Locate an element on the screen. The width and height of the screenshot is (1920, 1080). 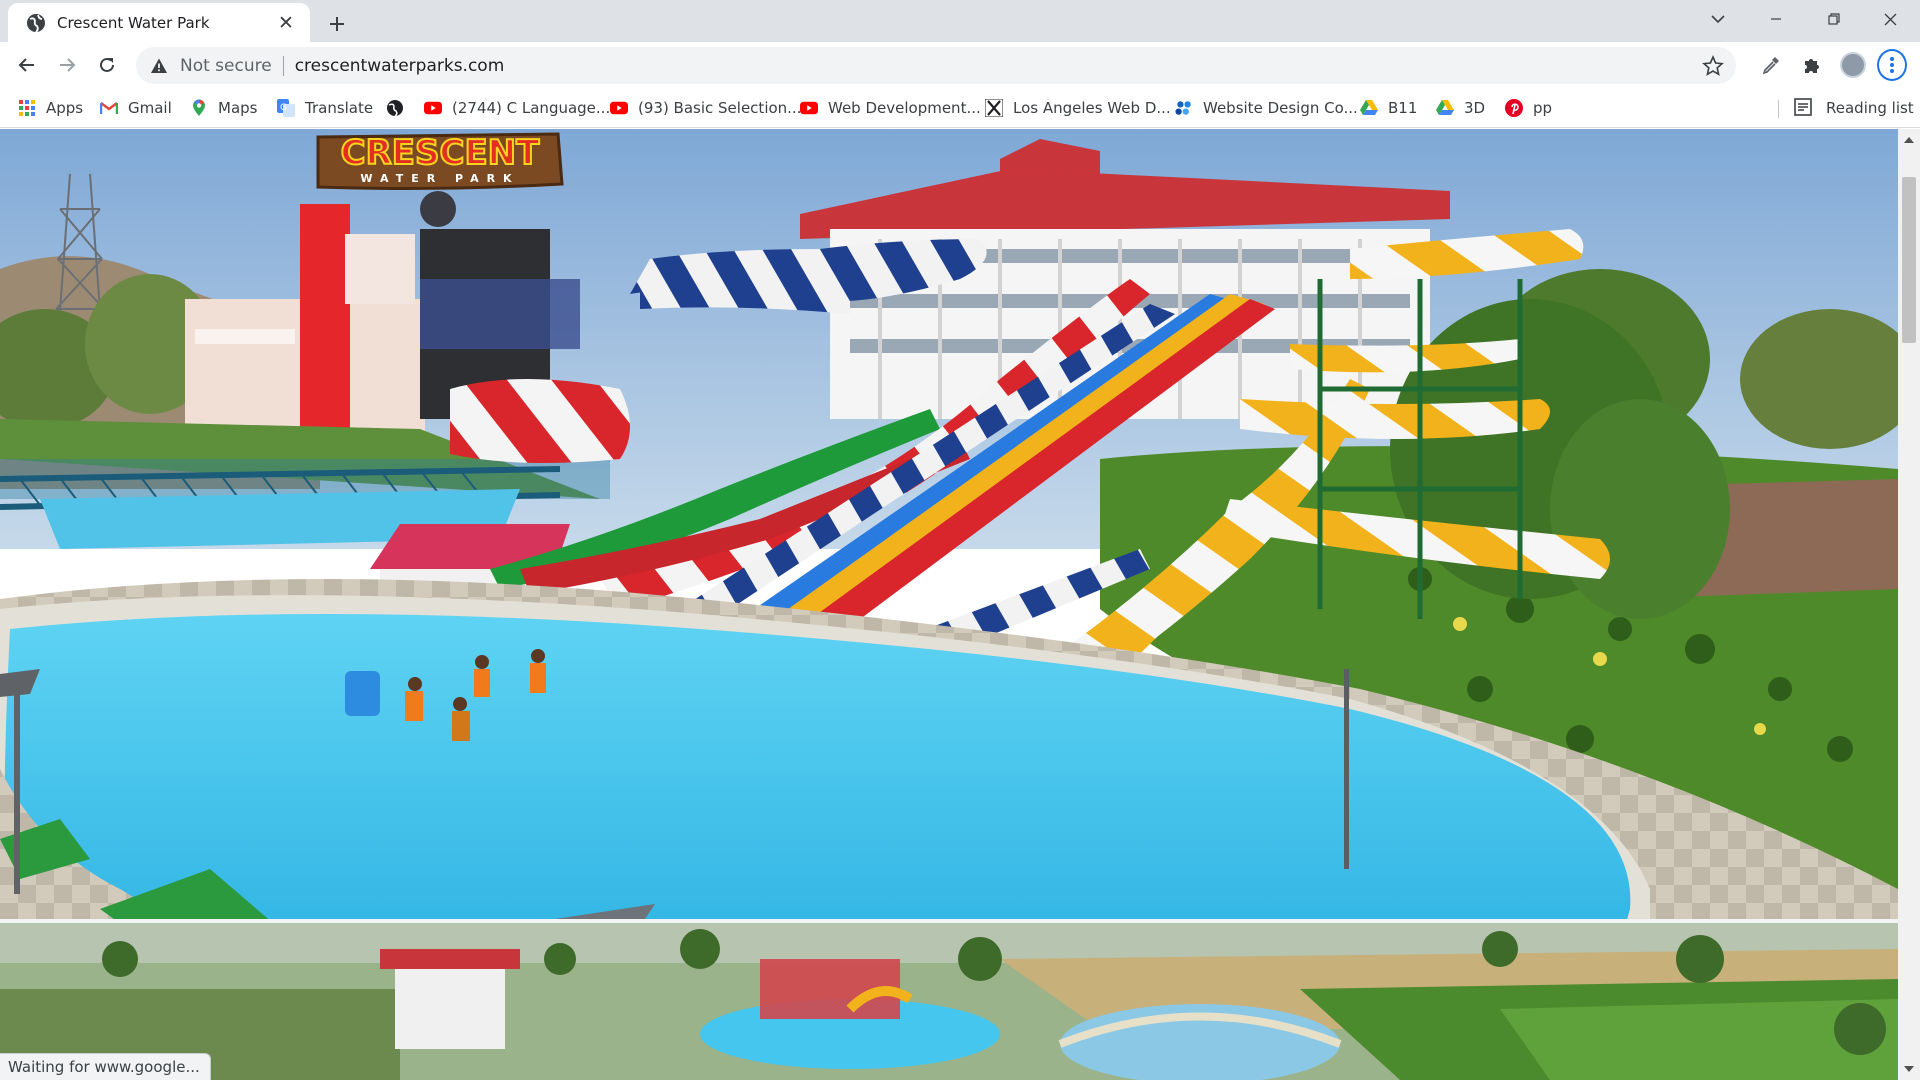
globe-favicon-icon is located at coordinates (36, 23).